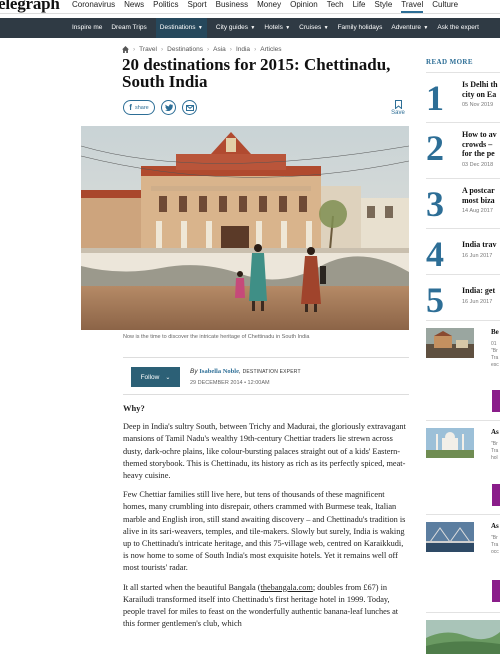 The image size is (500, 654). I want to click on bangala-link: thebangala.com, so click(287, 587).